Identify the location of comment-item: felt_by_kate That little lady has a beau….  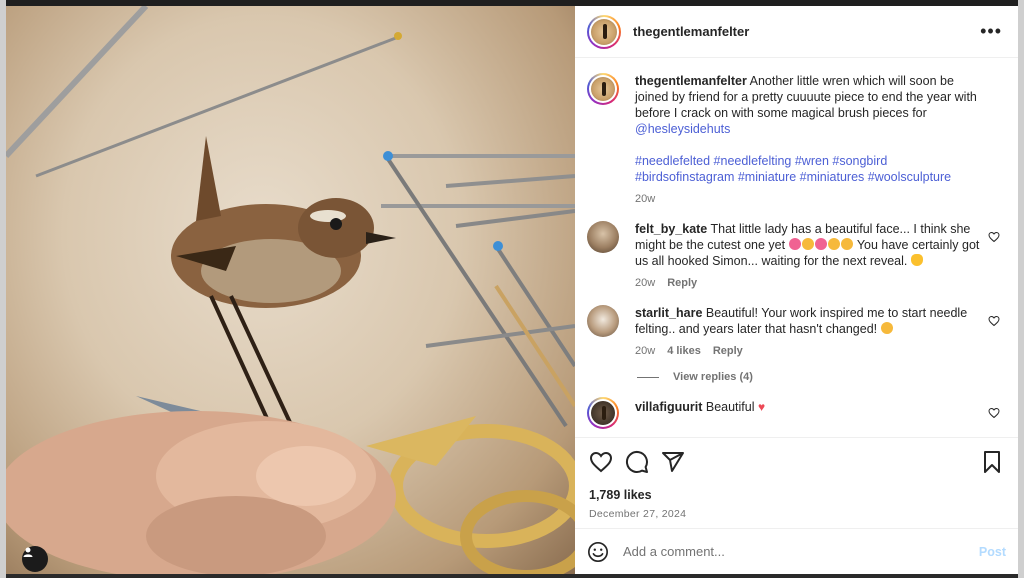
(796, 256).